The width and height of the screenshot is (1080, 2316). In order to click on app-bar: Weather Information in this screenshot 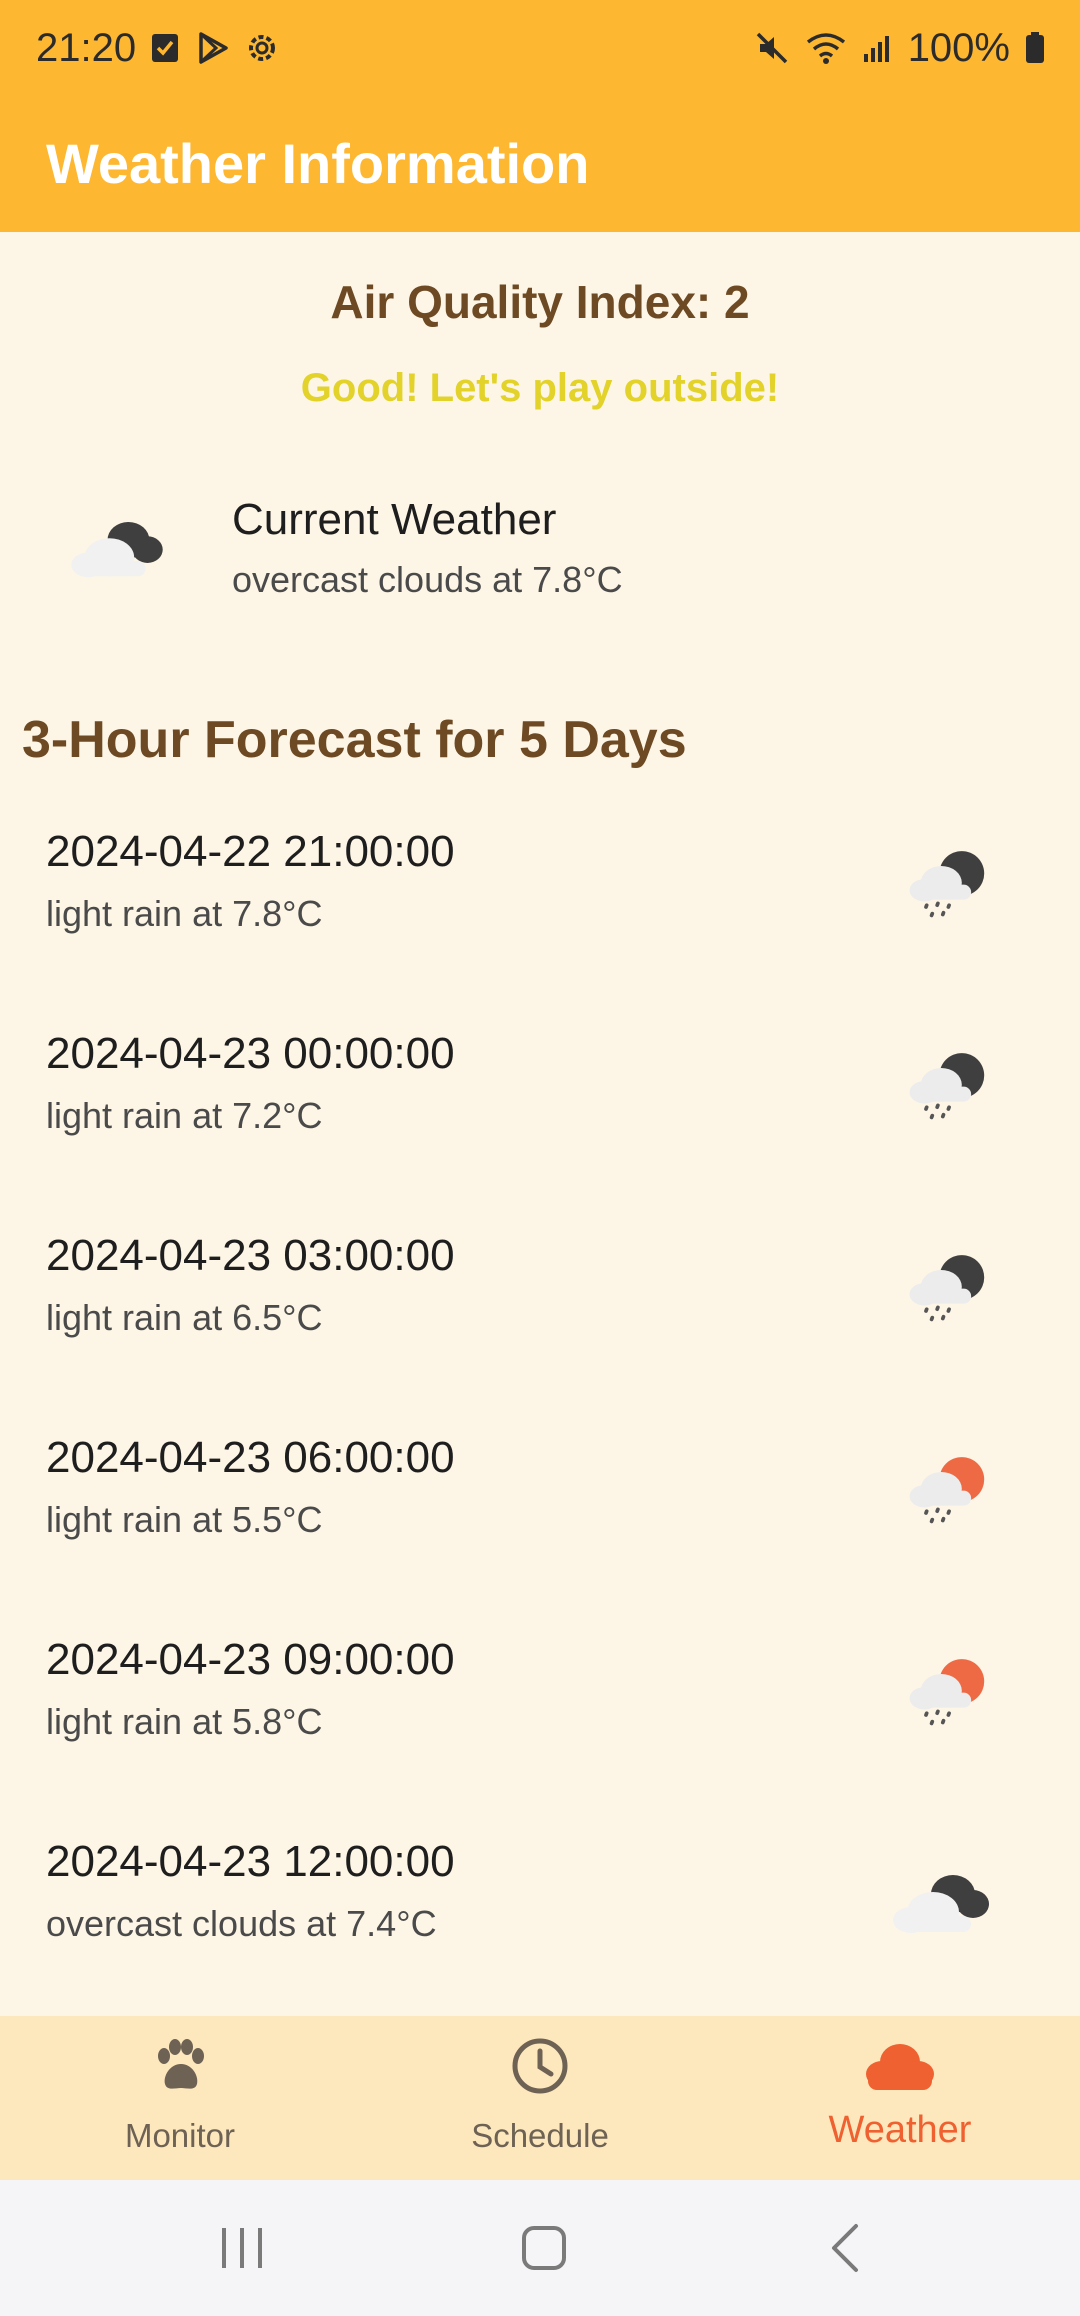, I will do `click(540, 164)`.